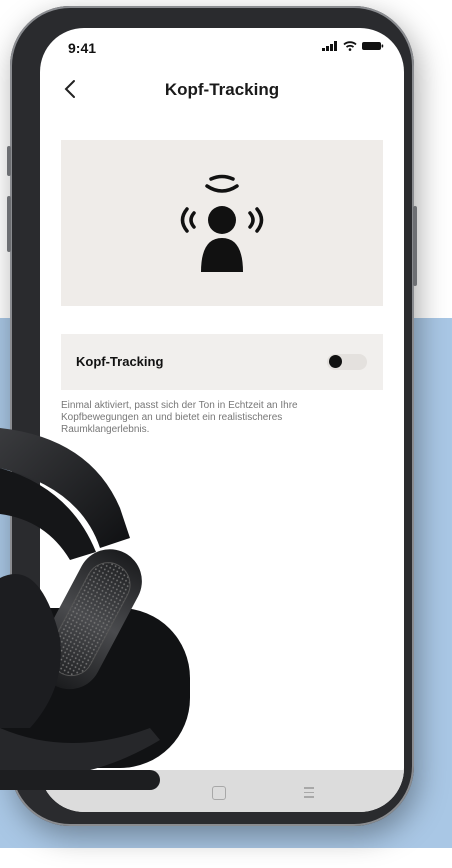 This screenshot has height=868, width=452. I want to click on wifi-icon, so click(350, 46).